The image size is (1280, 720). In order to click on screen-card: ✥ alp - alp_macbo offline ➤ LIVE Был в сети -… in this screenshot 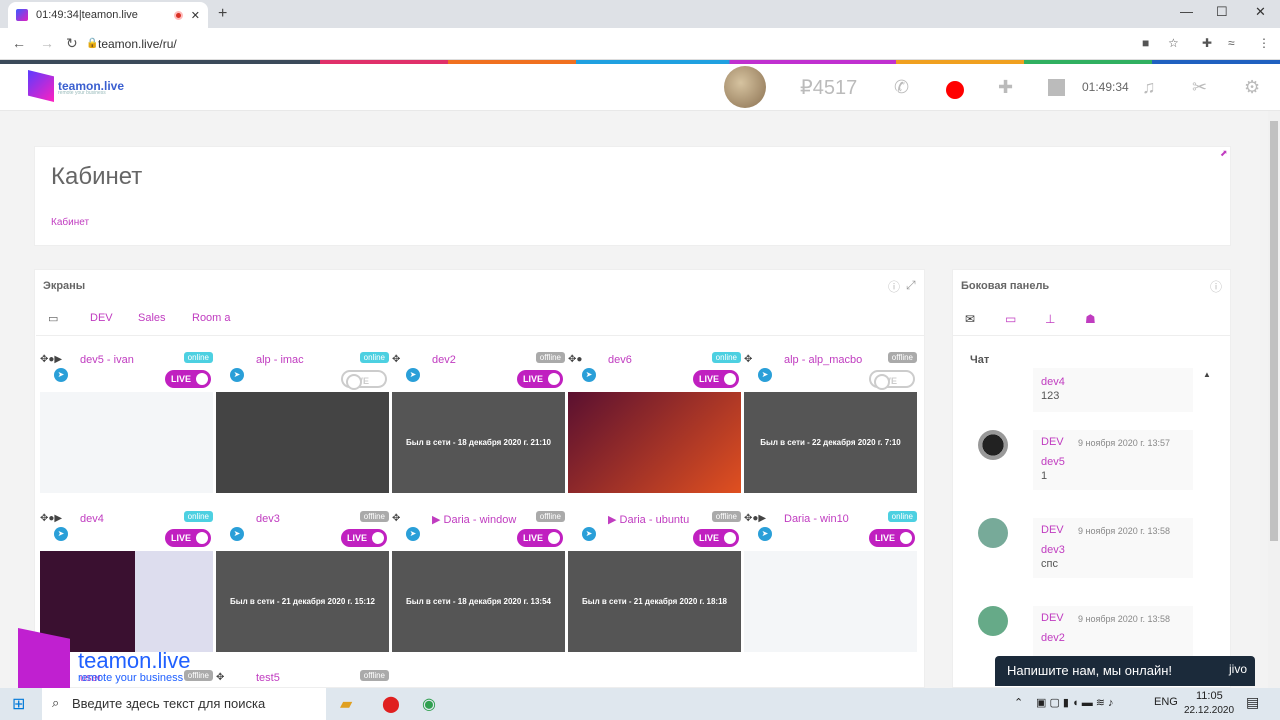, I will do `click(830, 422)`.